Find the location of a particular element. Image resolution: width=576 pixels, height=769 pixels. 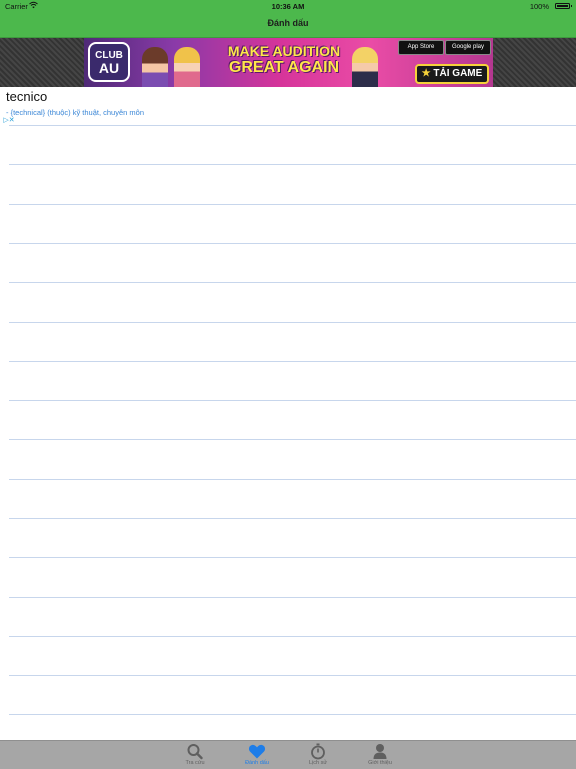

tab-label: Tra cứu is located at coordinates (195, 763).